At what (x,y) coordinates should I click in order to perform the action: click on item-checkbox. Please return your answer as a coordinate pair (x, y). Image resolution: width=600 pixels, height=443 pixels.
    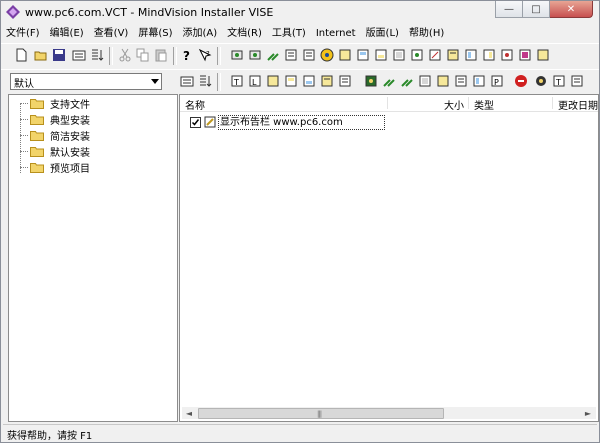
    Looking at the image, I should click on (195, 122).